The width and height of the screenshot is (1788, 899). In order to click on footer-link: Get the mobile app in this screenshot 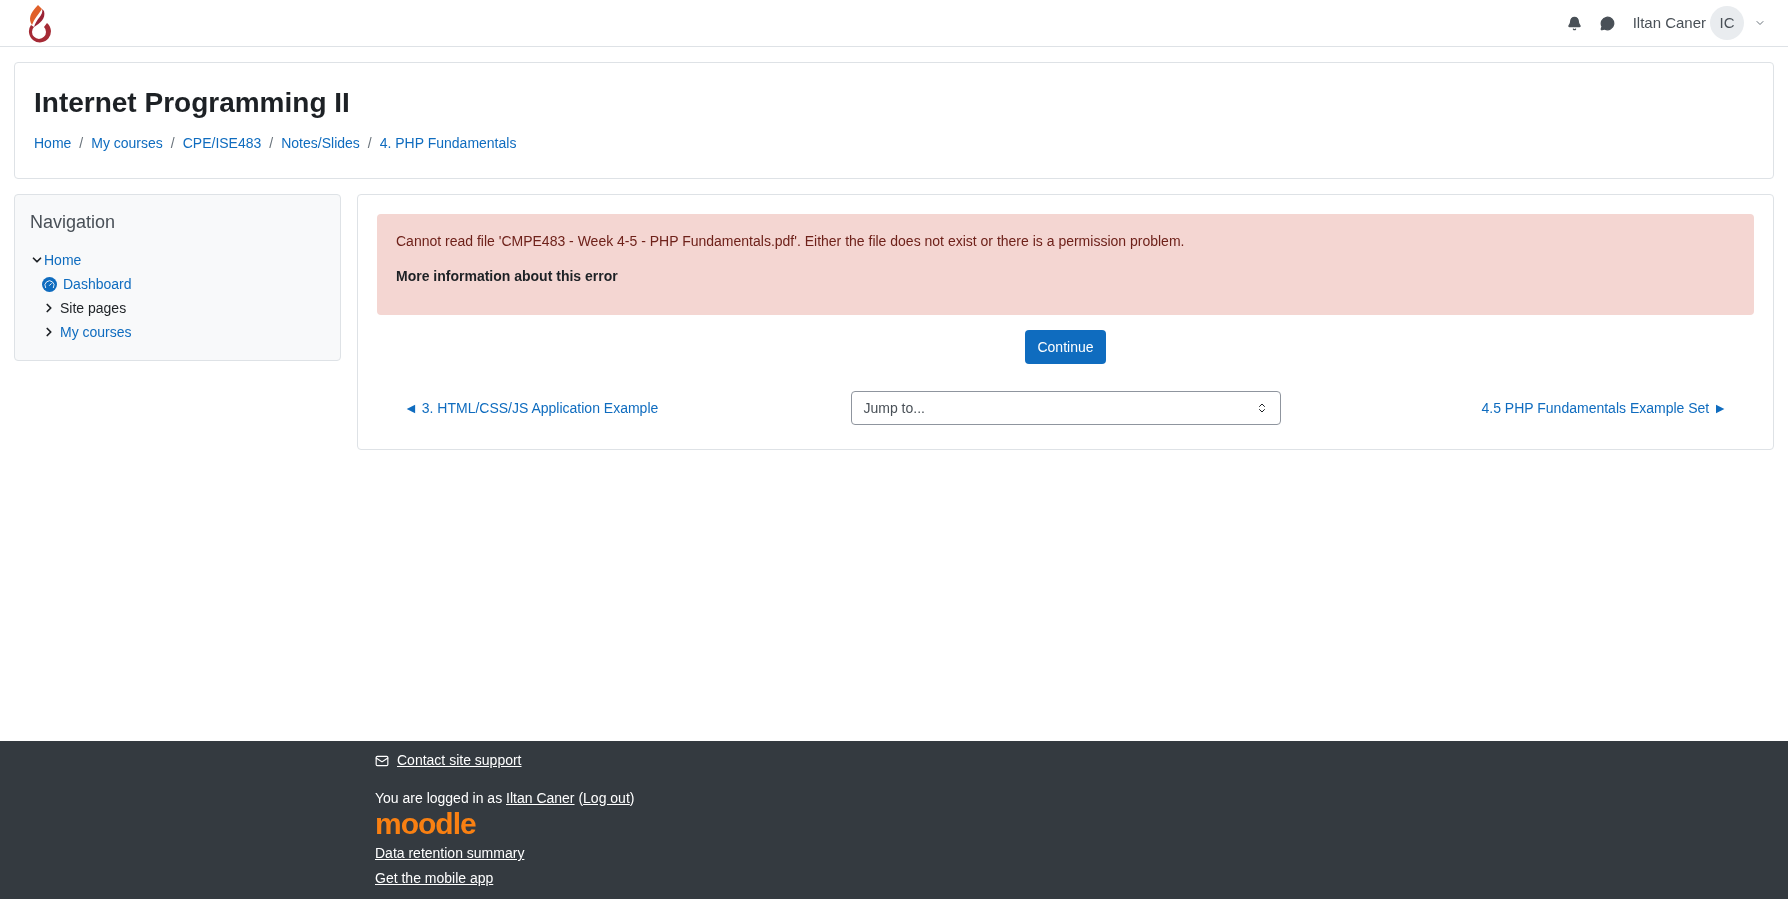, I will do `click(434, 878)`.